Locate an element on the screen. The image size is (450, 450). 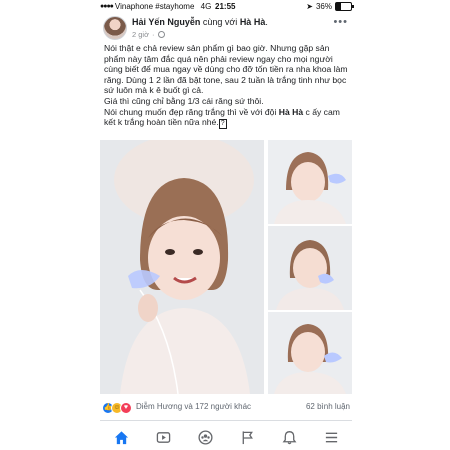
tab-home is located at coordinates (121, 437).